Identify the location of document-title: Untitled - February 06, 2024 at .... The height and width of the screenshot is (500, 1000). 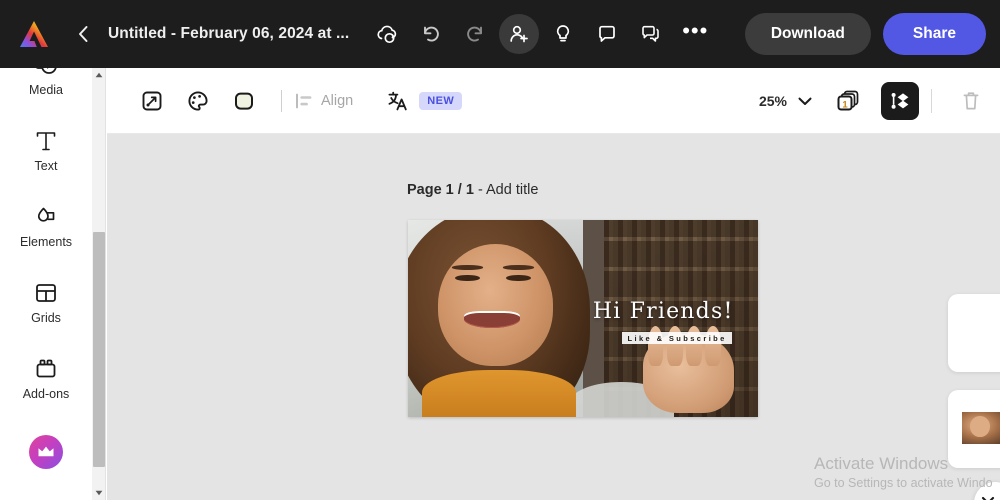
(228, 34).